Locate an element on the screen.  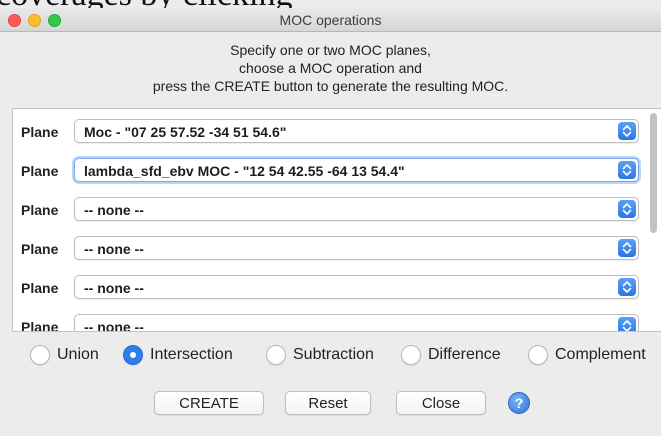
create-button: CREATE is located at coordinates (209, 403).